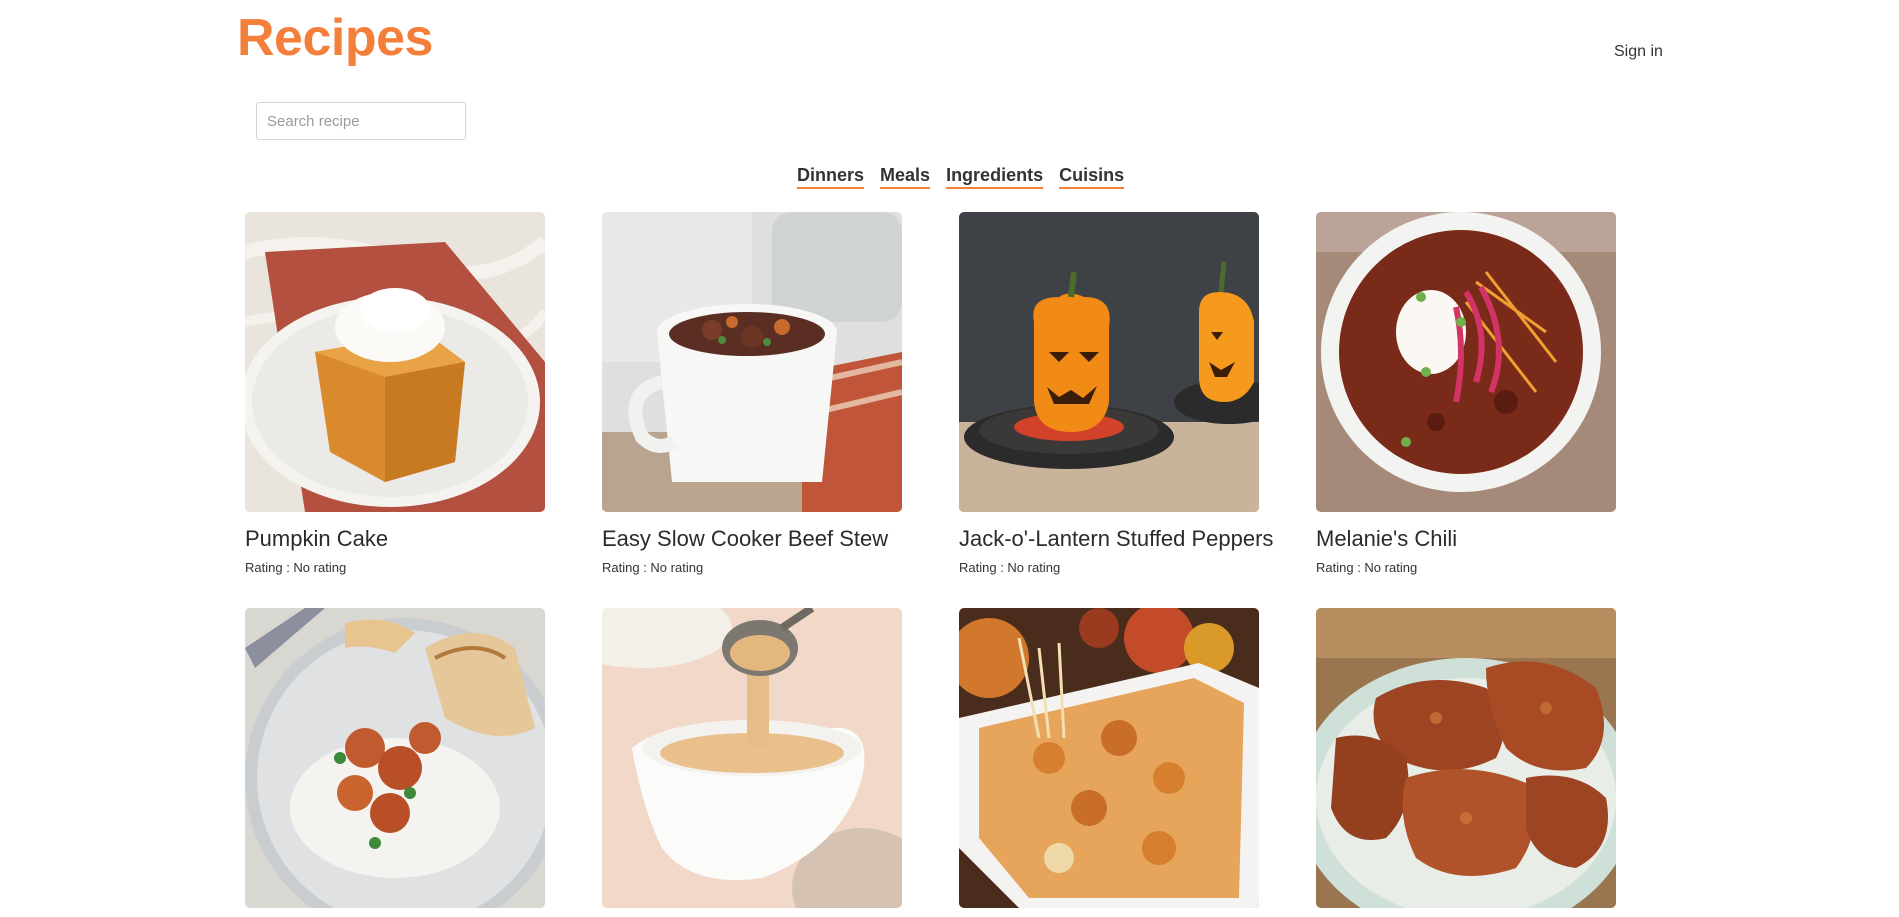 This screenshot has width=1899, height=917. What do you see at coordinates (1466, 539) in the screenshot?
I see `recipe-title: Melanie's Chili` at bounding box center [1466, 539].